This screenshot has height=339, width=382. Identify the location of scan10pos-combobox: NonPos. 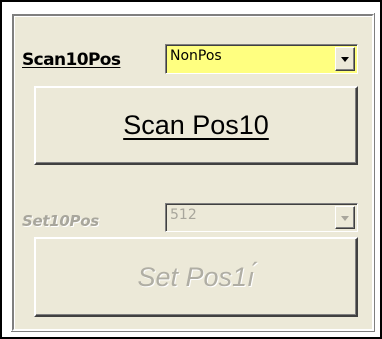
(261, 59).